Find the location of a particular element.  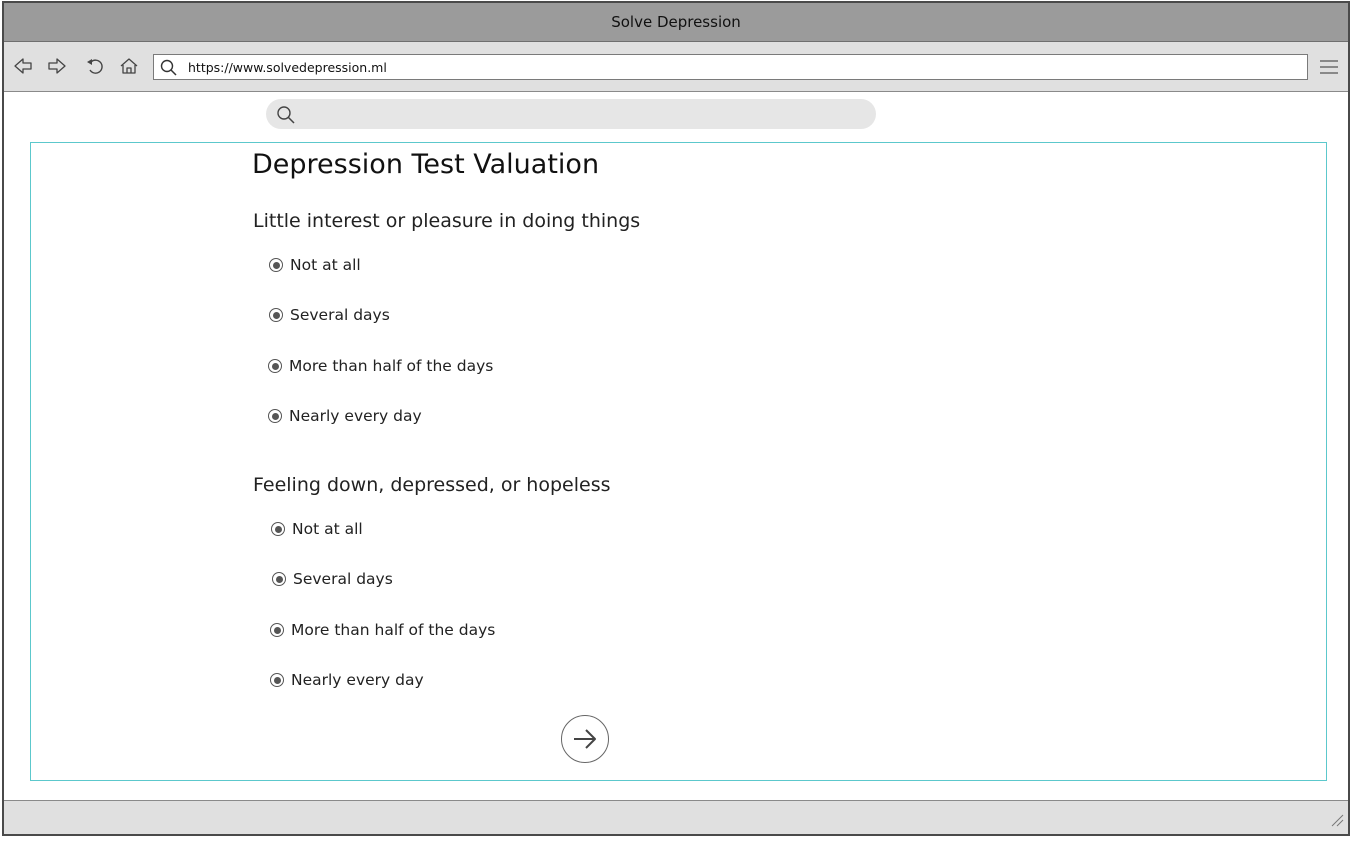

title-bar: Solve Depression is located at coordinates (676, 22).